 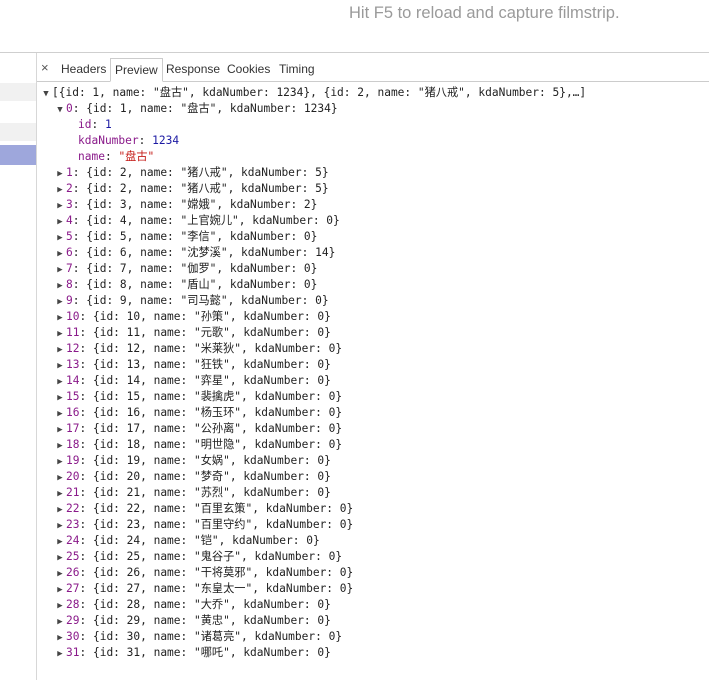 I want to click on tree-item: ▶ 9: {id: 9, name: "司马懿", kdaNumber: 0}, so click(x=373, y=301).